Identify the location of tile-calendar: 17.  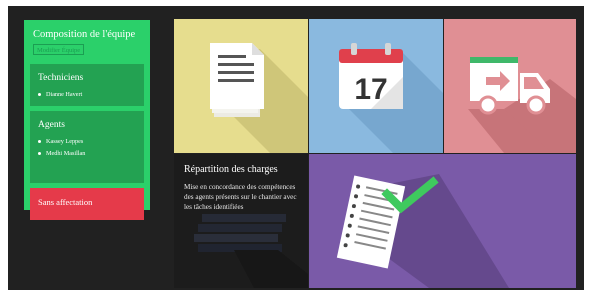
(376, 86).